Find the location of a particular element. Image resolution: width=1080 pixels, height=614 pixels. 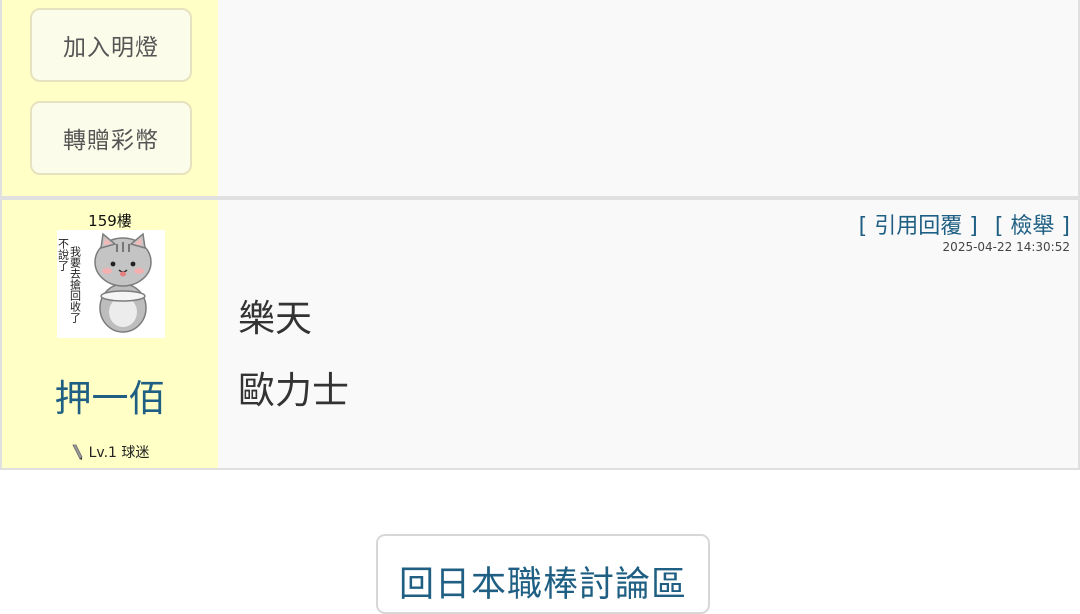

user-level: Lv.1 球迷 is located at coordinates (110, 452).